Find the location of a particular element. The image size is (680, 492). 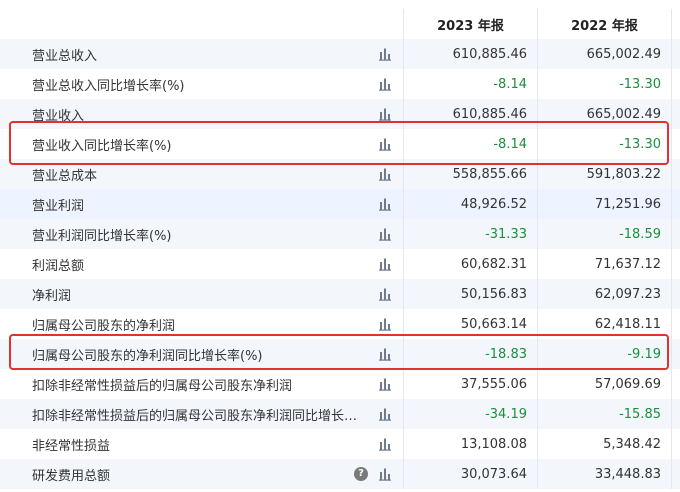

value-2022: -18.59 is located at coordinates (605, 234).